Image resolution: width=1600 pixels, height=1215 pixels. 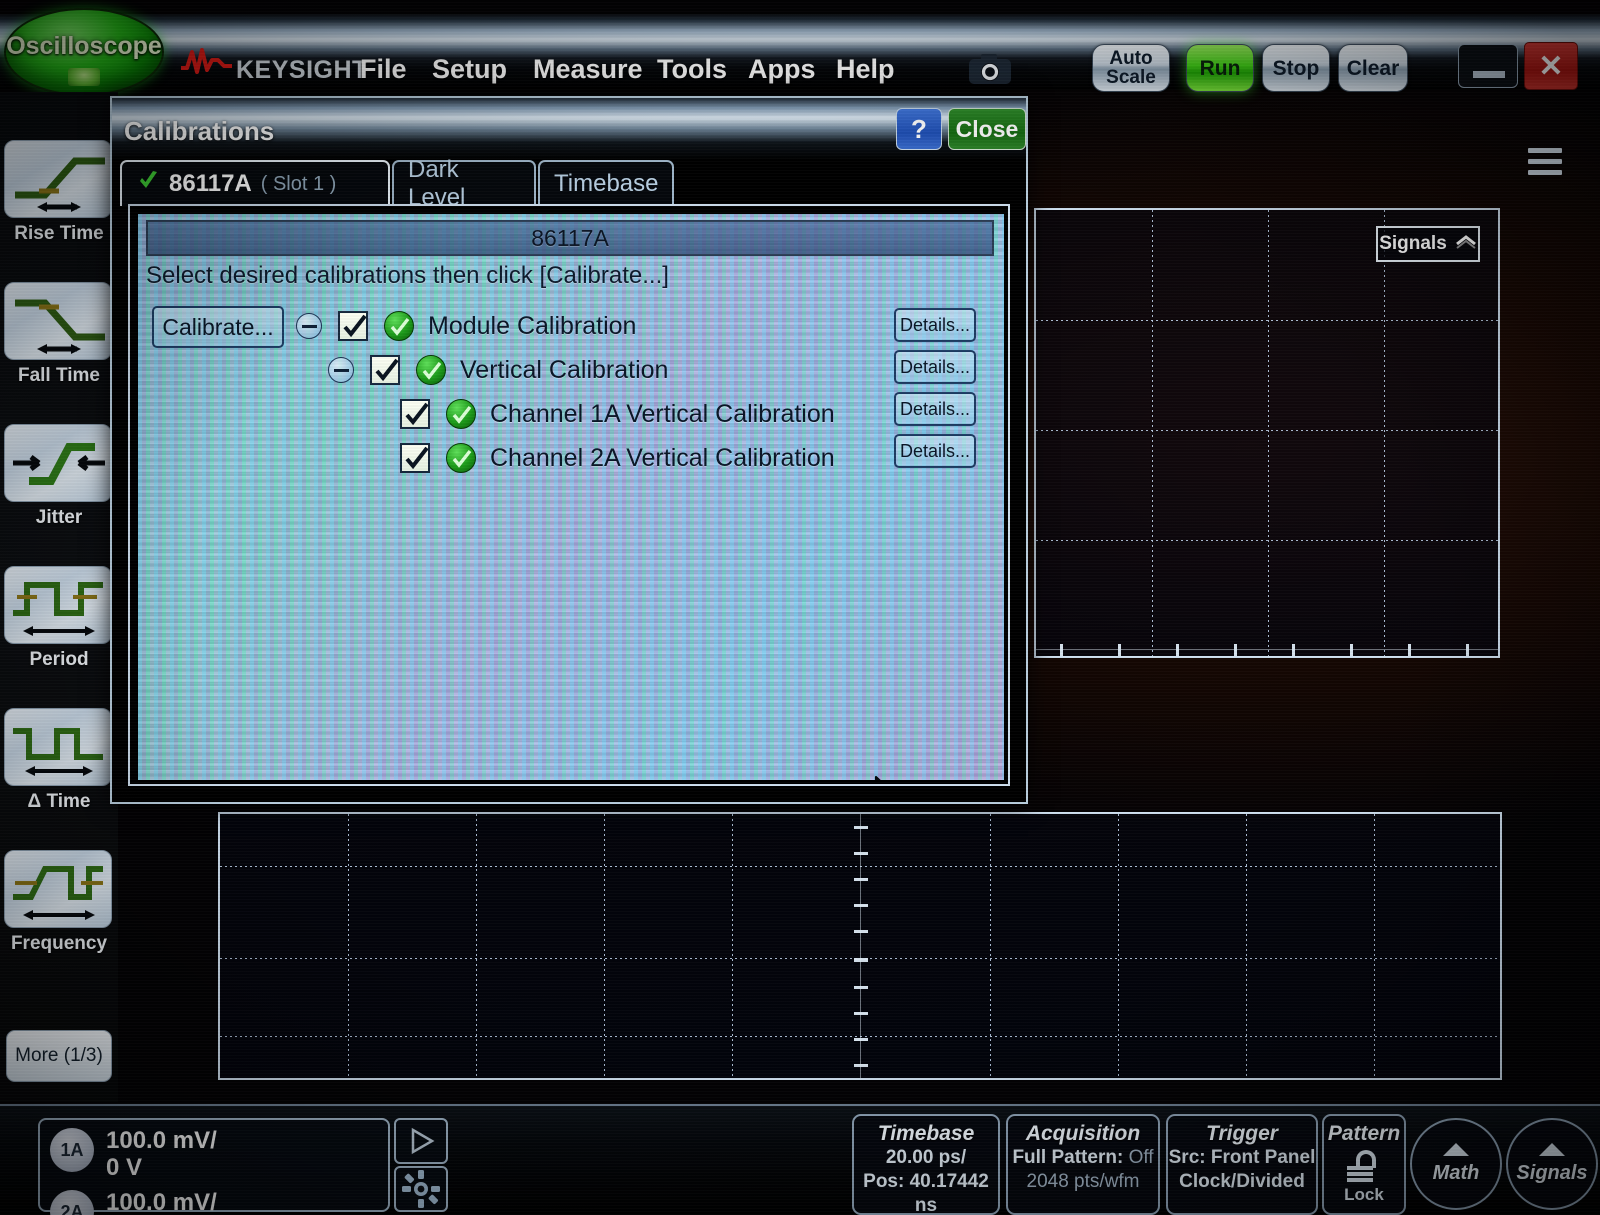 What do you see at coordinates (1131, 77) in the screenshot?
I see `auto-scale-label-line2: Scale` at bounding box center [1131, 77].